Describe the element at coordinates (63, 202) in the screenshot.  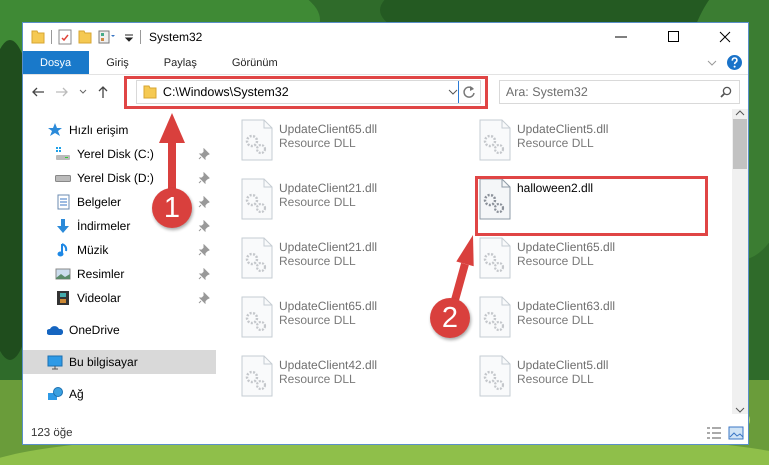
I see `document-icon` at that location.